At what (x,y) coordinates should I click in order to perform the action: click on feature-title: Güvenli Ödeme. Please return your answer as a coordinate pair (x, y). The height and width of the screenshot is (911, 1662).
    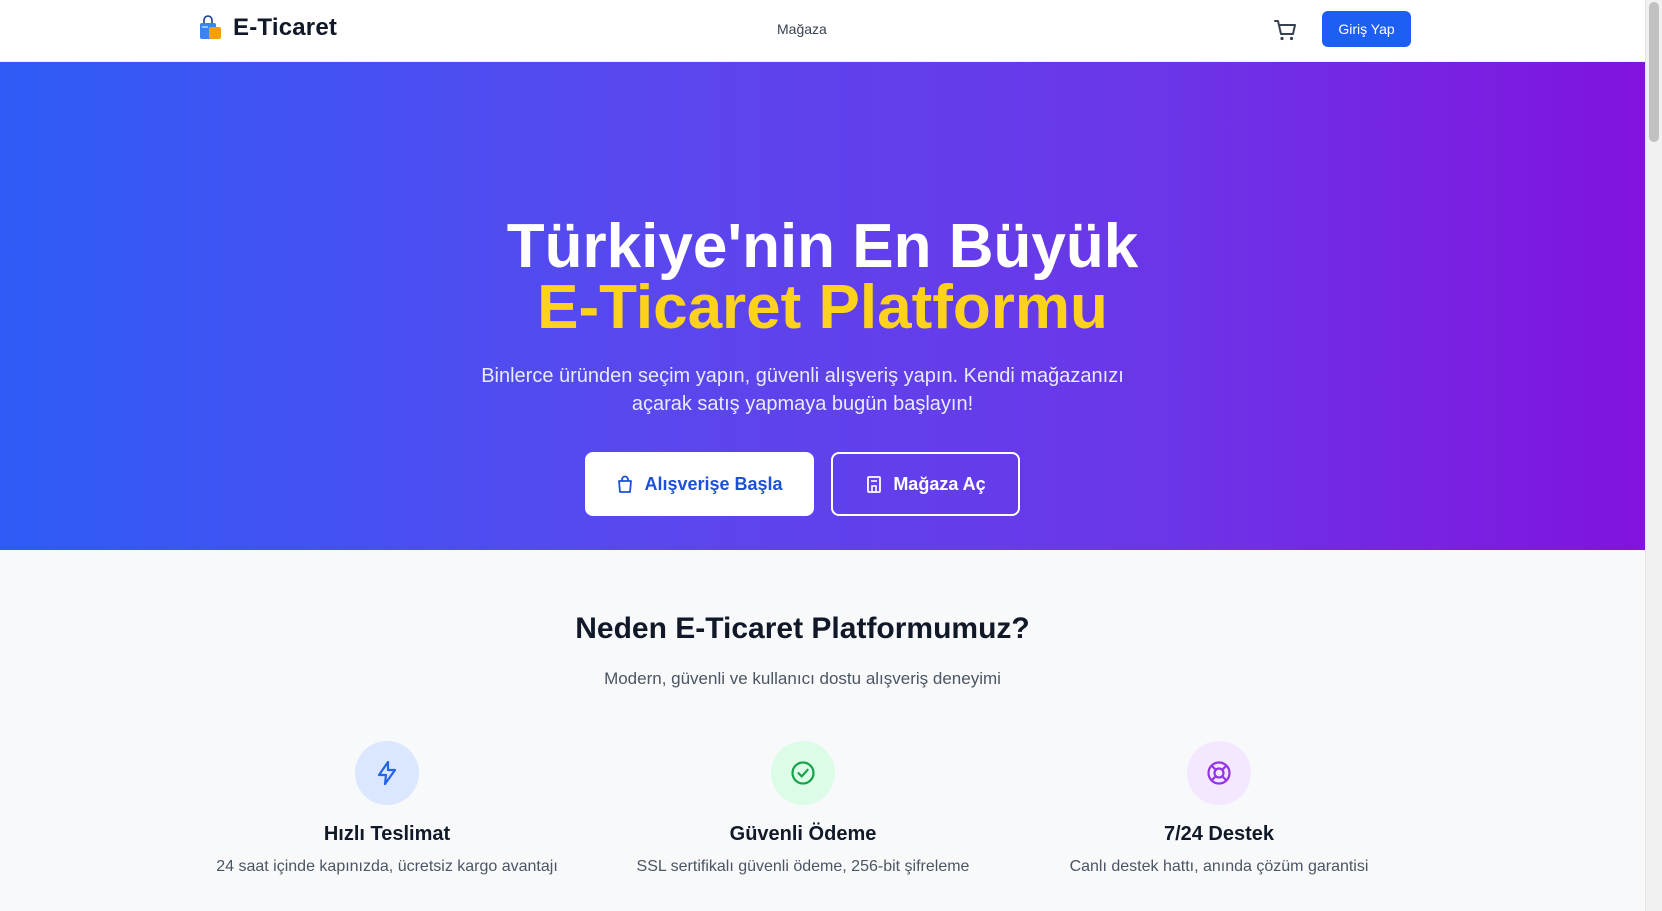
    Looking at the image, I should click on (803, 834).